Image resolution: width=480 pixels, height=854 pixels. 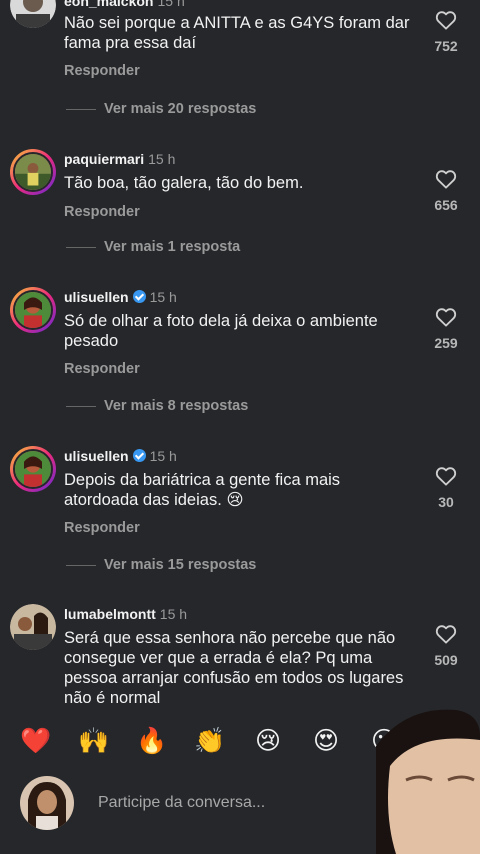 What do you see at coordinates (153, 247) in the screenshot?
I see `view-more-replies: Ver mais 1 resposta` at bounding box center [153, 247].